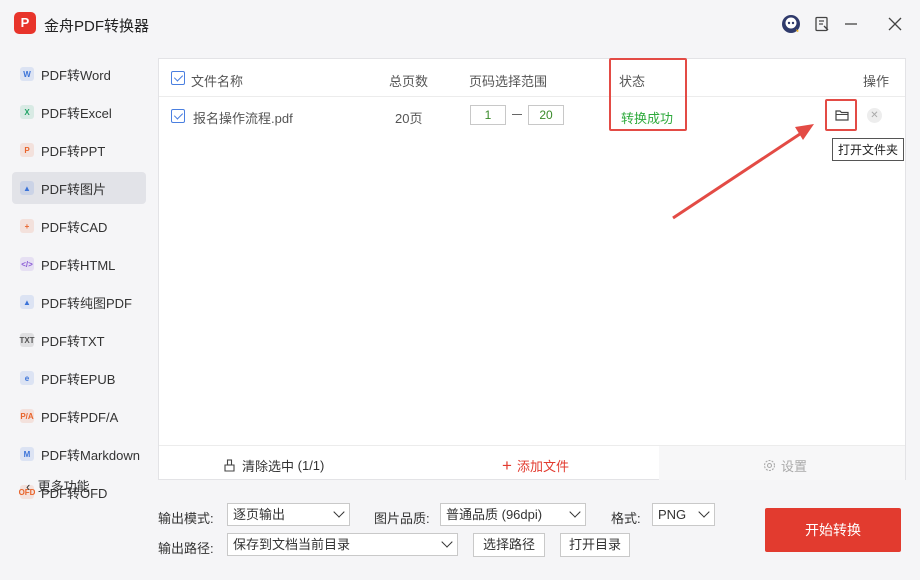  I want to click on txt-icon: TXT, so click(27, 340).